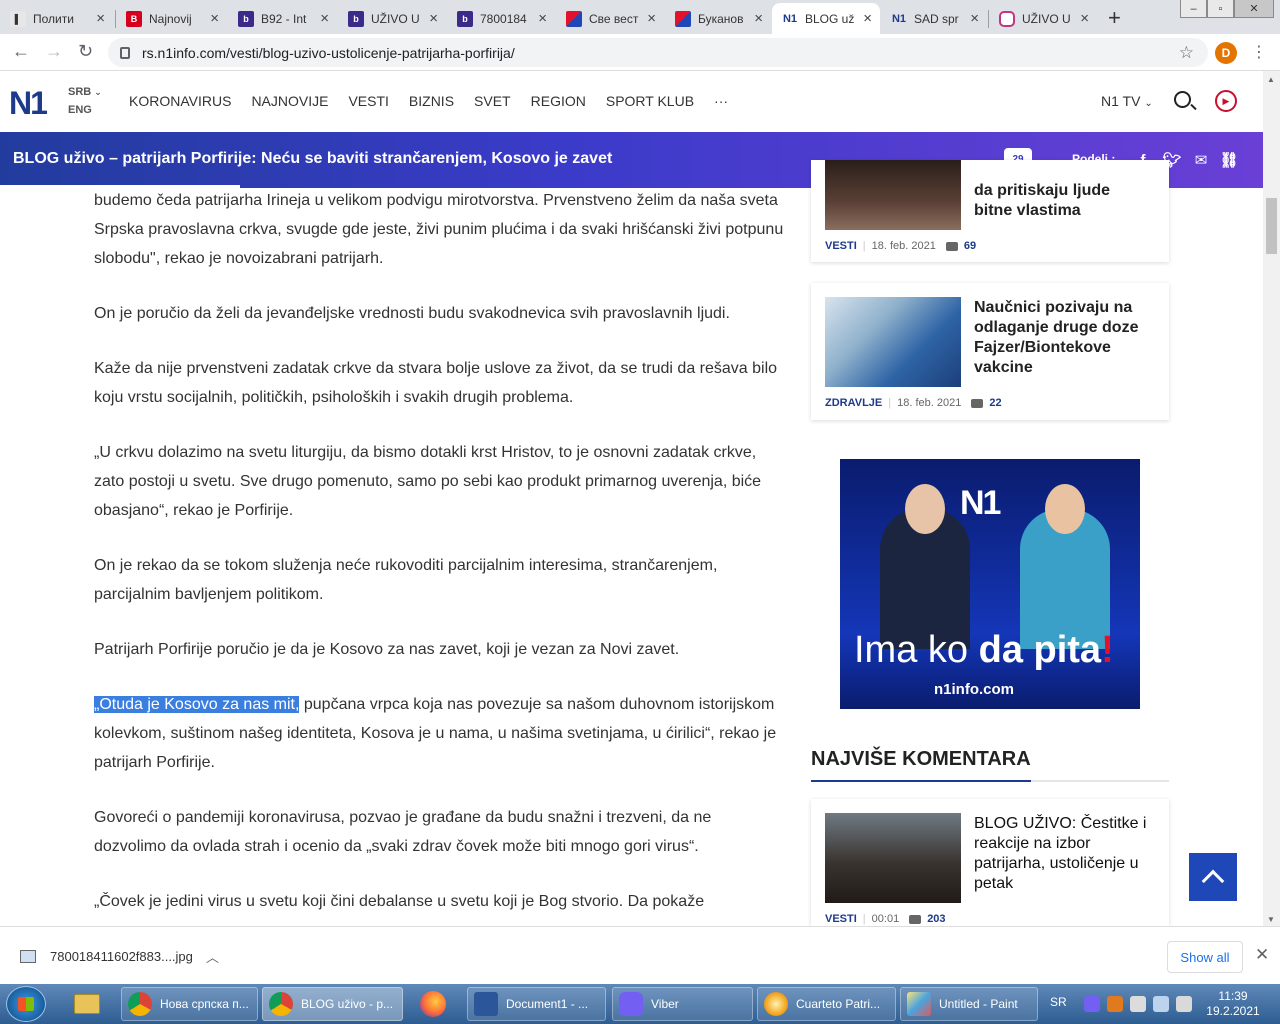 This screenshot has height=1024, width=1280. Describe the element at coordinates (1186, 53) in the screenshot. I see `bookmark-star-icon: ☆` at that location.